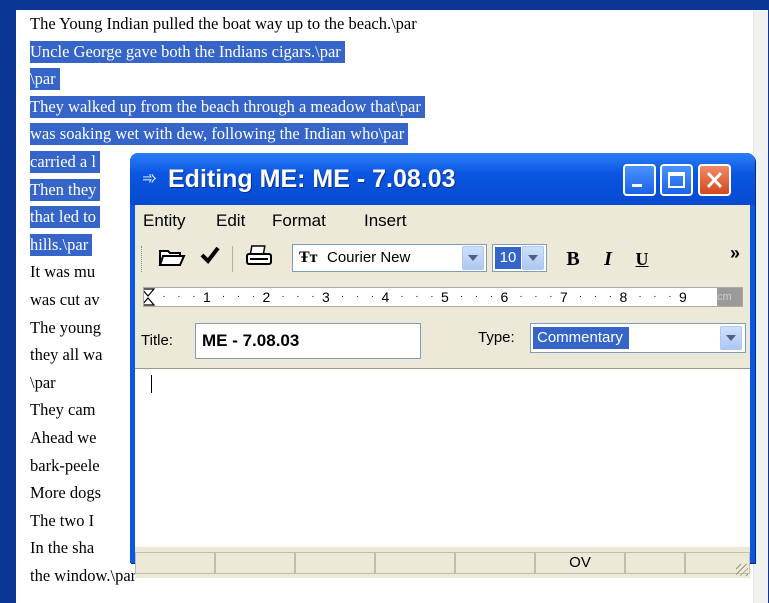 This screenshot has height=603, width=769. Describe the element at coordinates (581, 338) in the screenshot. I see `type-value: Commentary` at that location.